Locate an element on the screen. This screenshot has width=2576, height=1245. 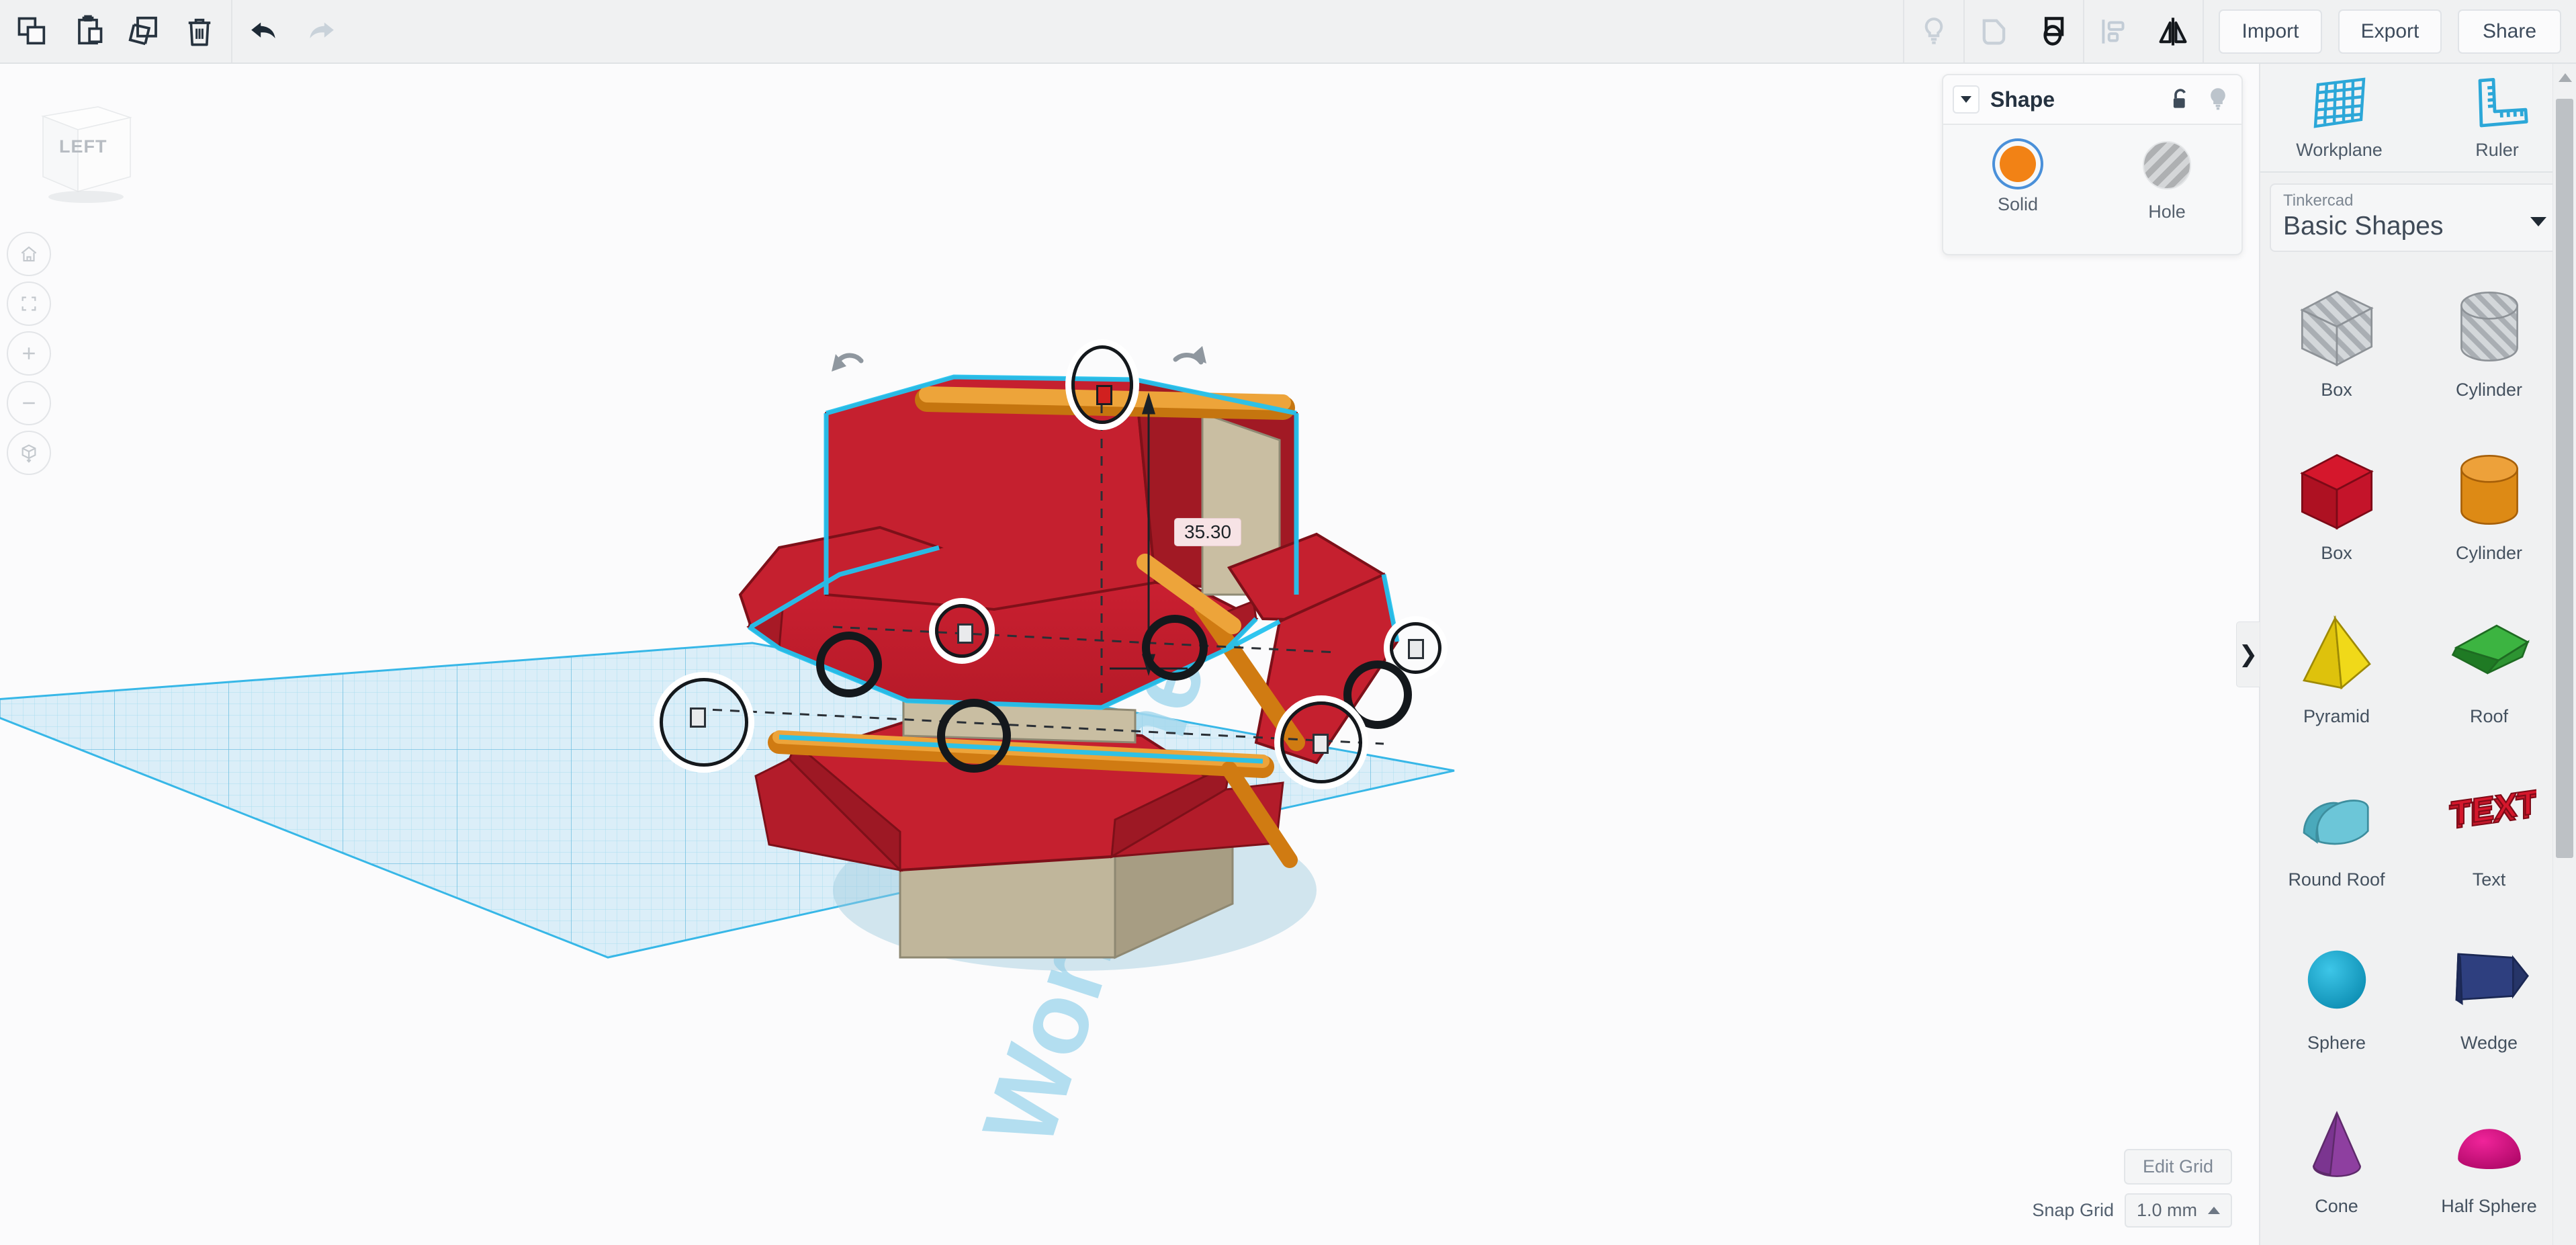
edit-tools-group is located at coordinates (116, 31).